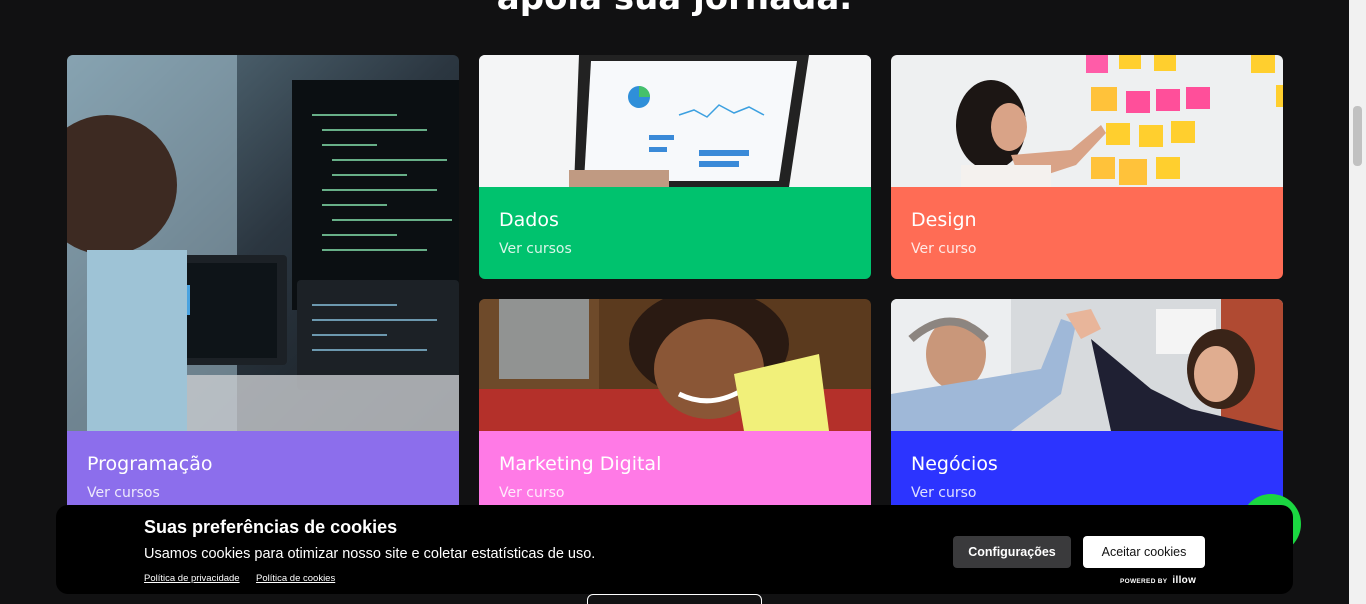  I want to click on section-cta-button, so click(674, 599).